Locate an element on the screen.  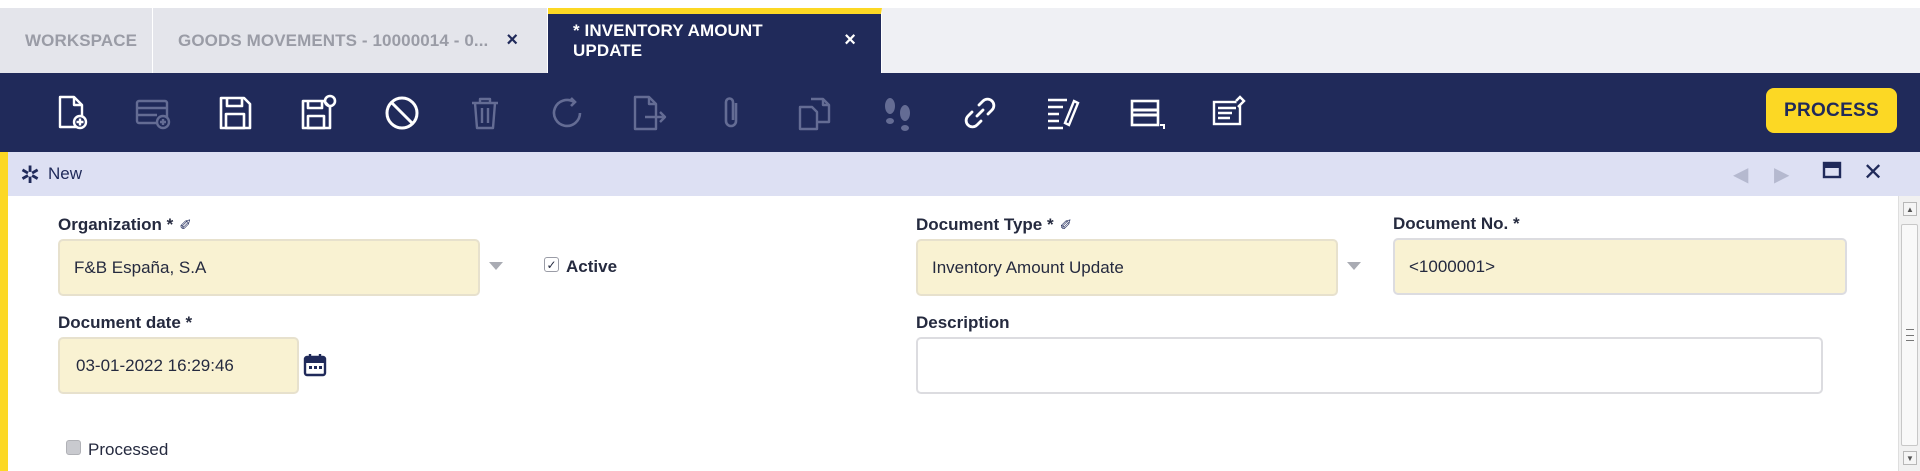
previous-record-icon: ◀ is located at coordinates (1740, 174).